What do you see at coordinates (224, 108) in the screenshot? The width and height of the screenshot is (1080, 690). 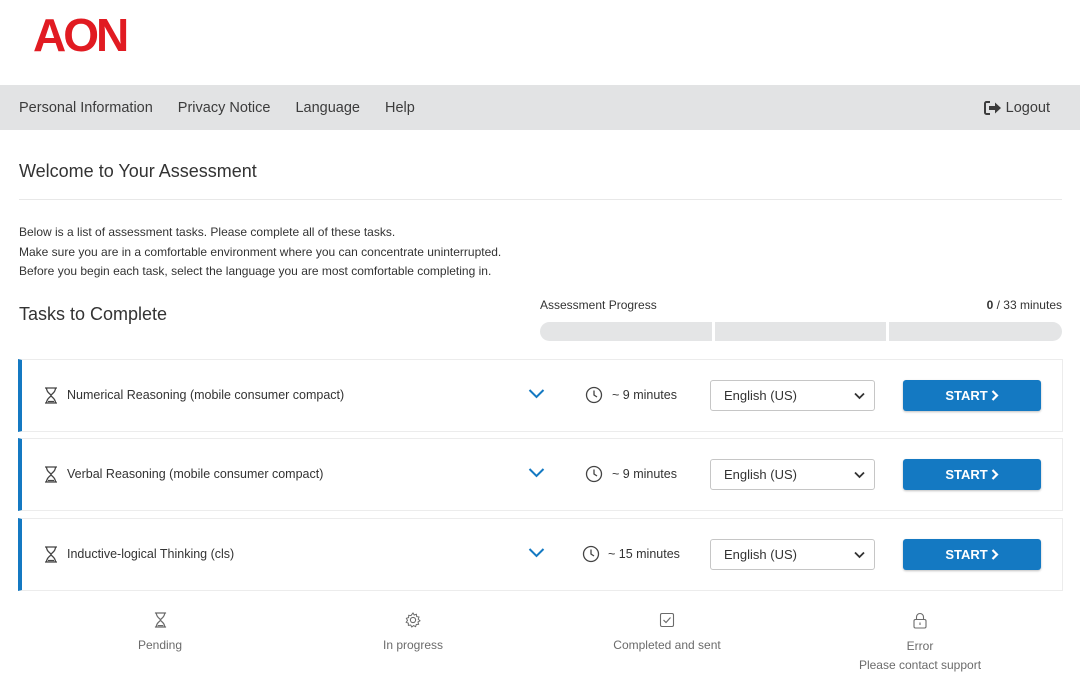 I see `nav-privacy-notice: Privacy Notice` at bounding box center [224, 108].